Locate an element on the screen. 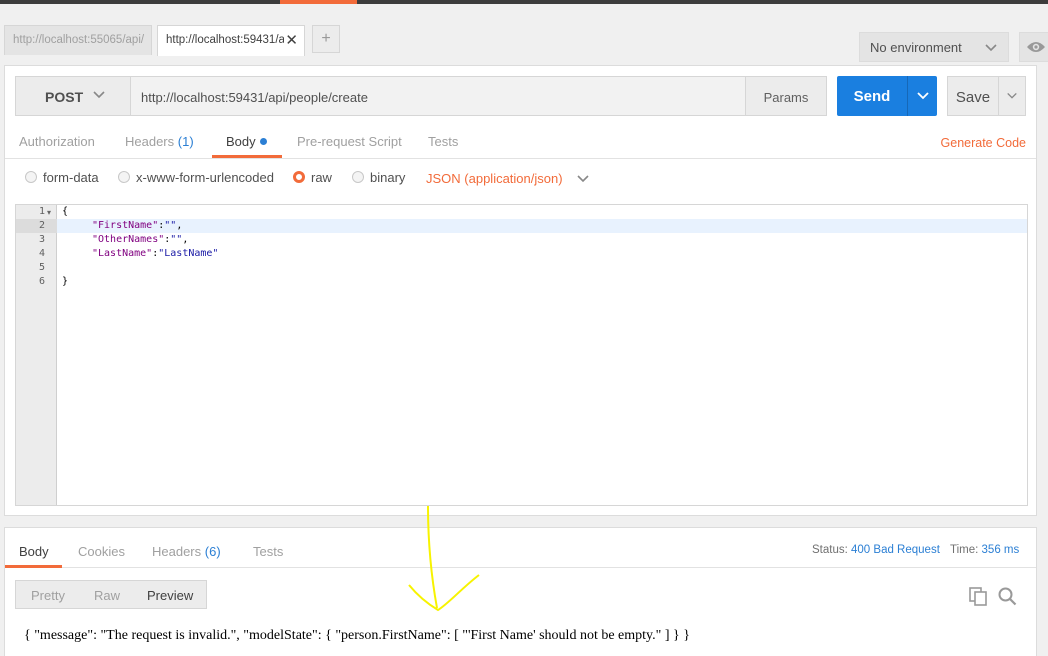  response-headers-label: Headers is located at coordinates (177, 551).